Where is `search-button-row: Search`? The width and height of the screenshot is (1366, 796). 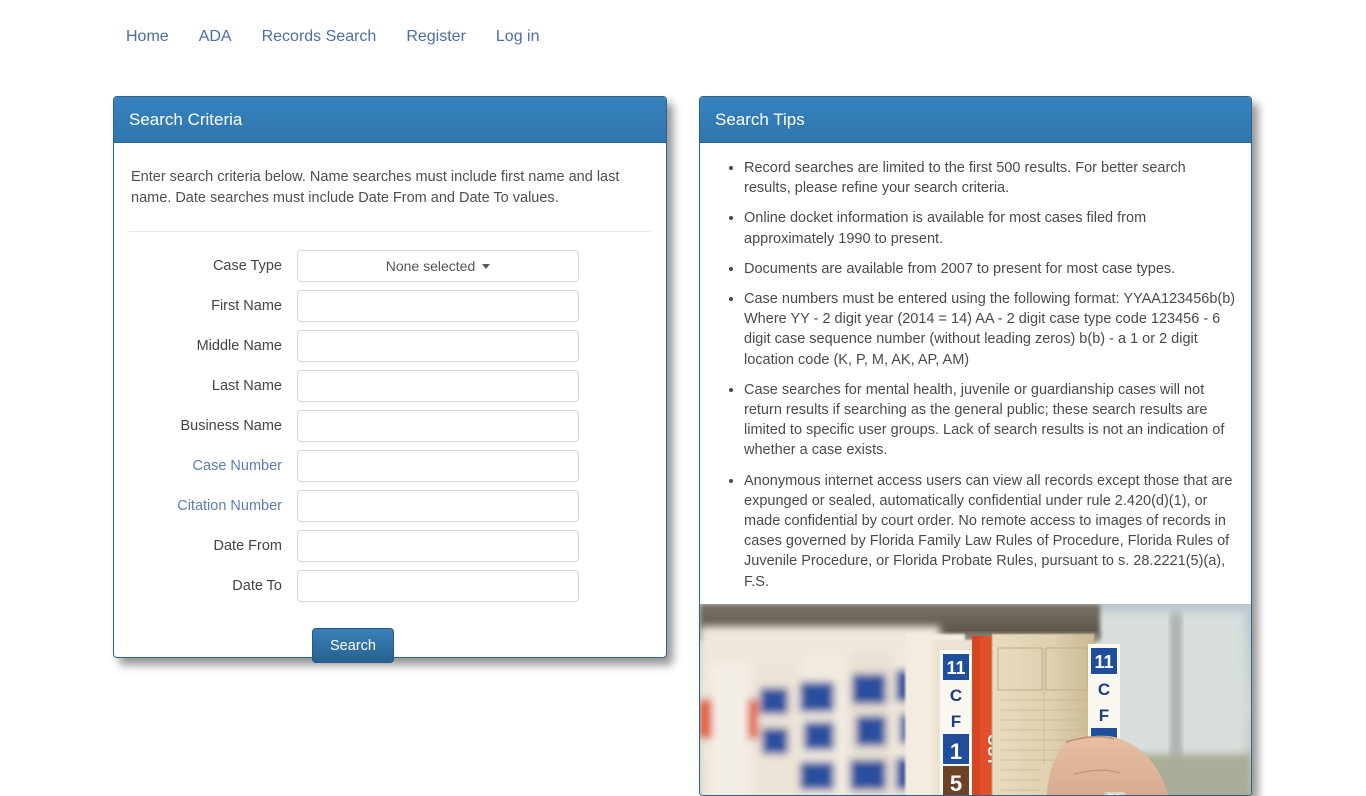 search-button-row: Search is located at coordinates (390, 645).